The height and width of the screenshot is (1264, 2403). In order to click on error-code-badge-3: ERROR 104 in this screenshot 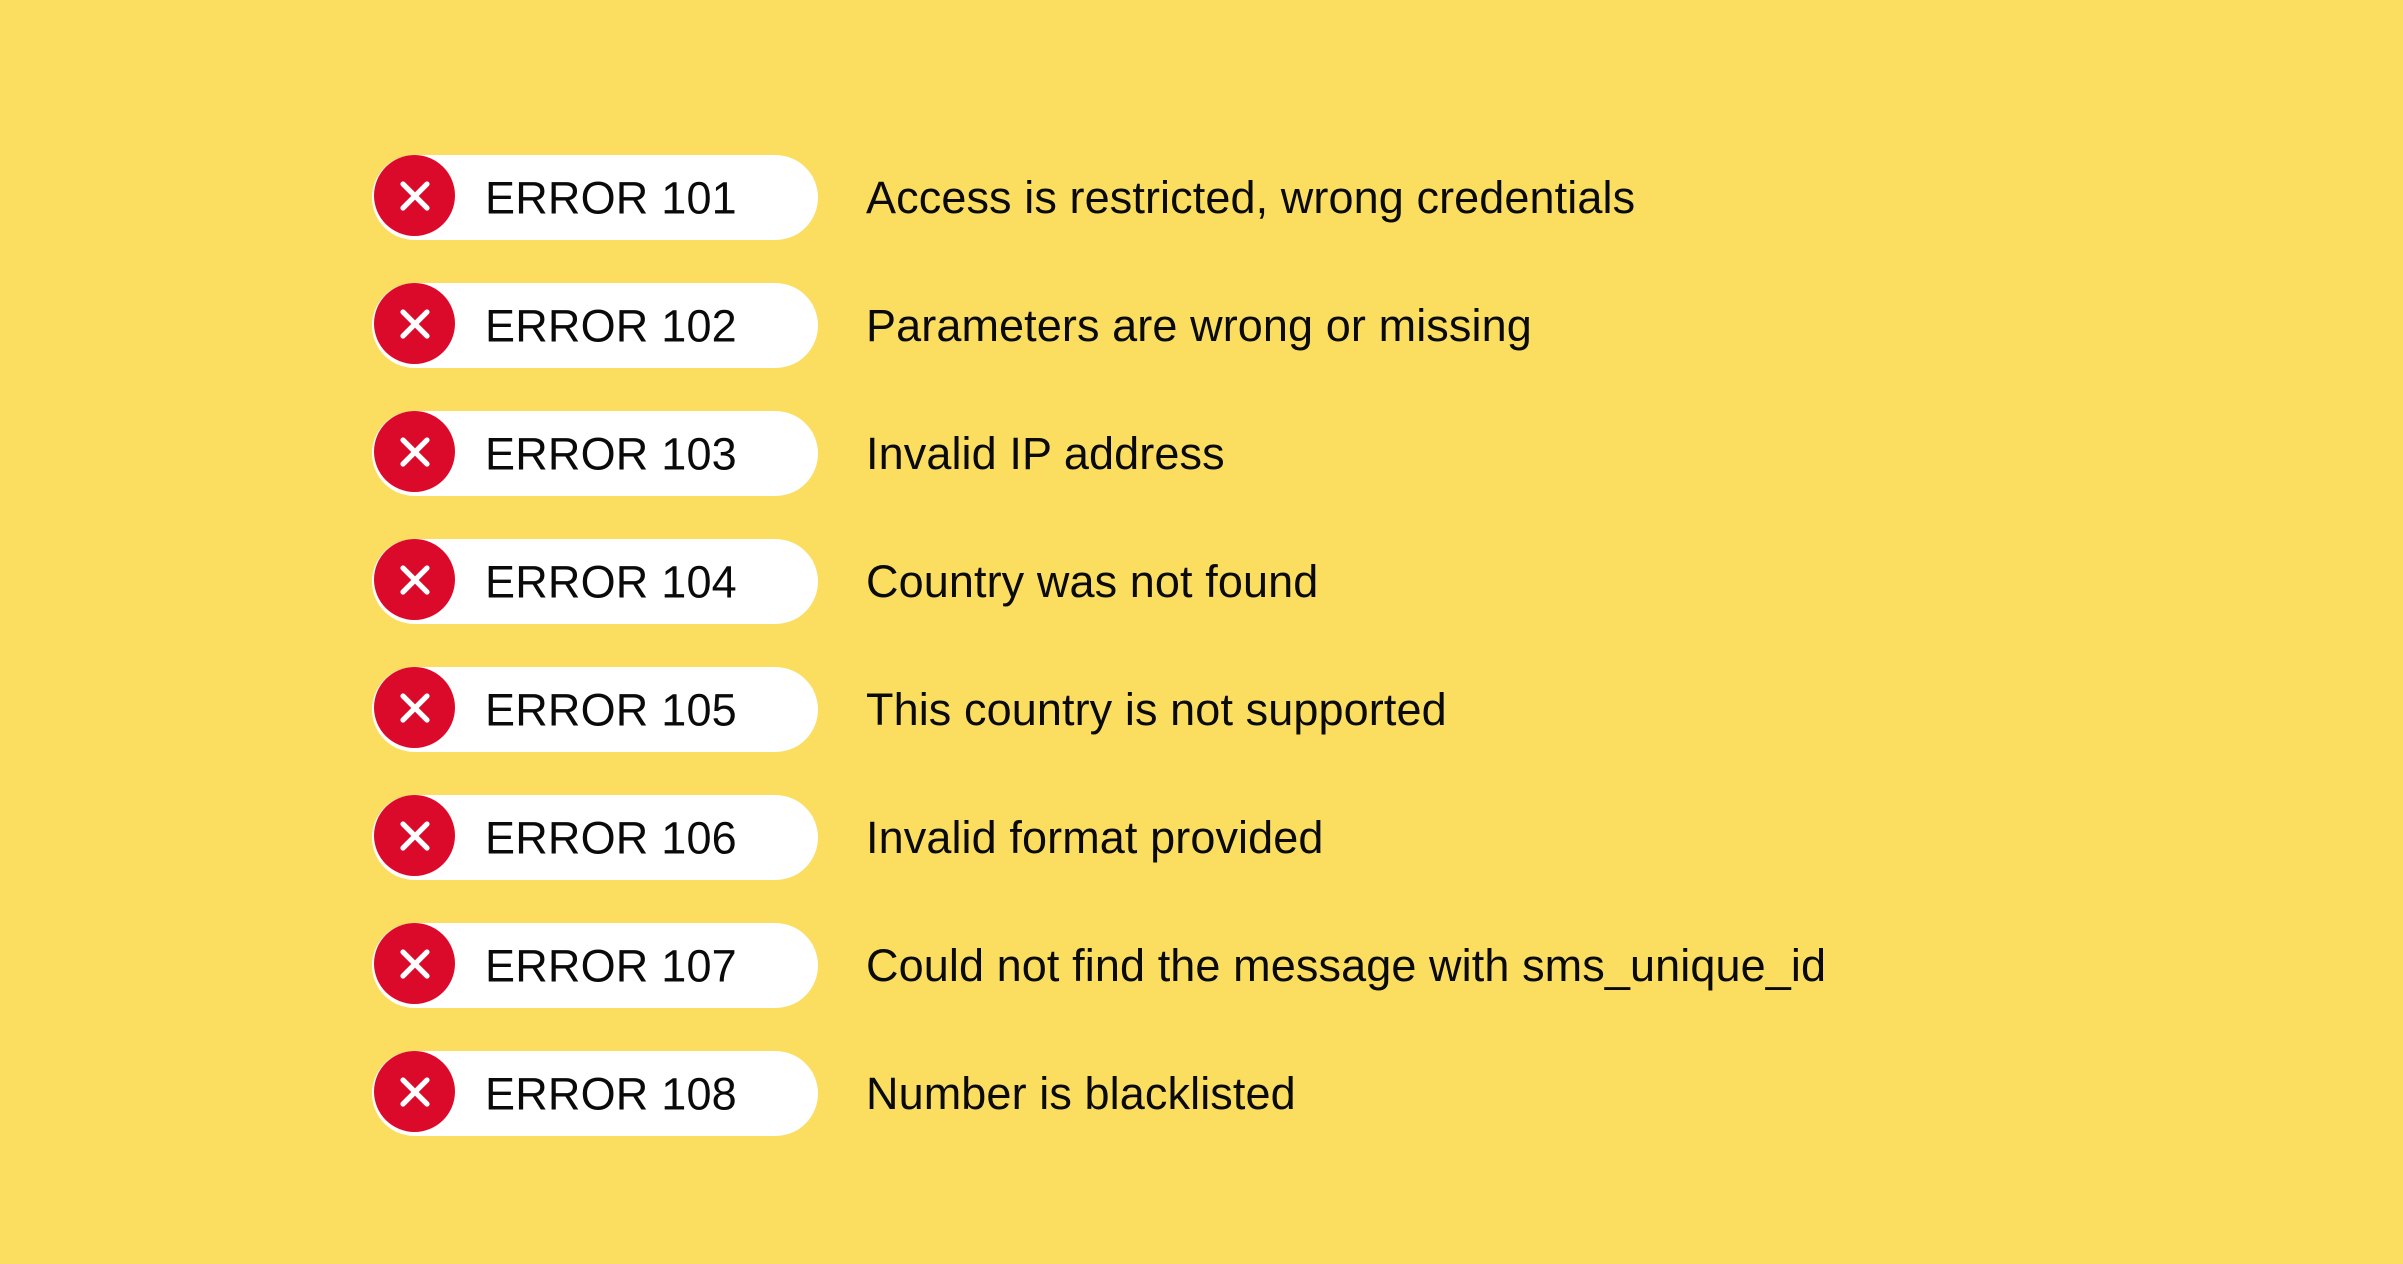, I will do `click(595, 581)`.